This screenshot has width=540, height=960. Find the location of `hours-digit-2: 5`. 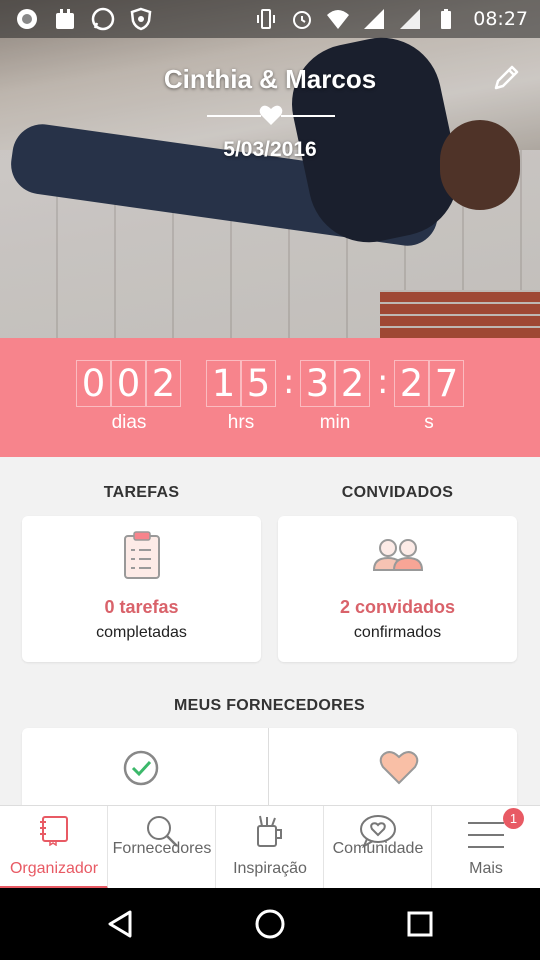

hours-digit-2: 5 is located at coordinates (258, 383).